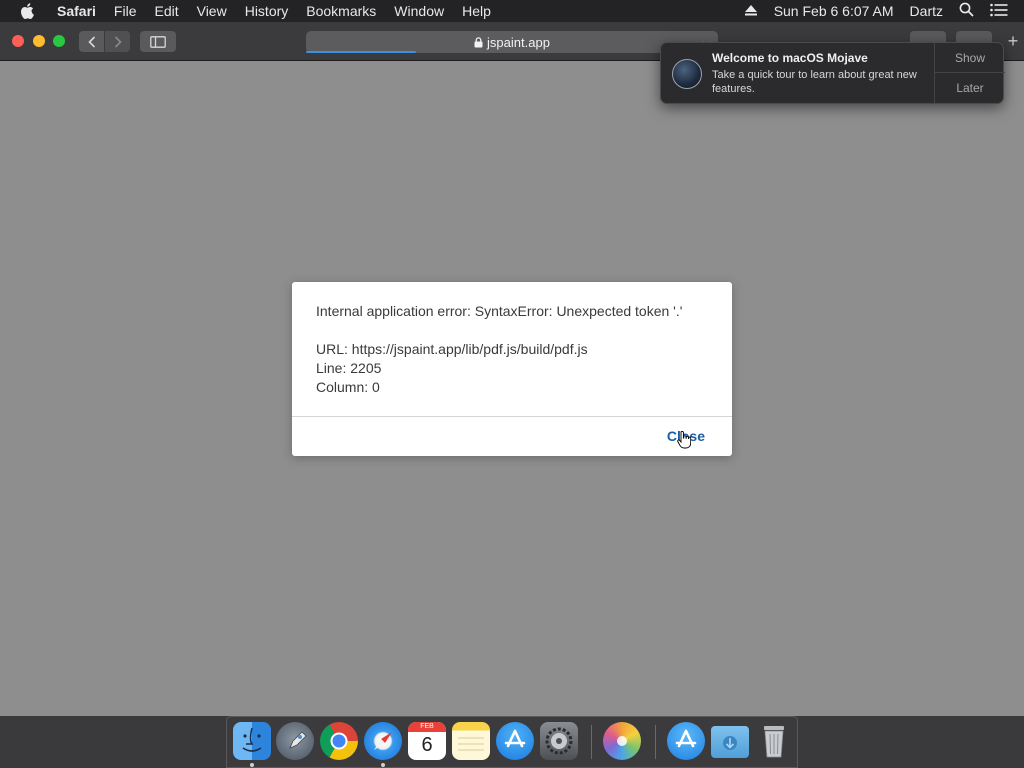  I want to click on dock: FEB 6, so click(512, 742).